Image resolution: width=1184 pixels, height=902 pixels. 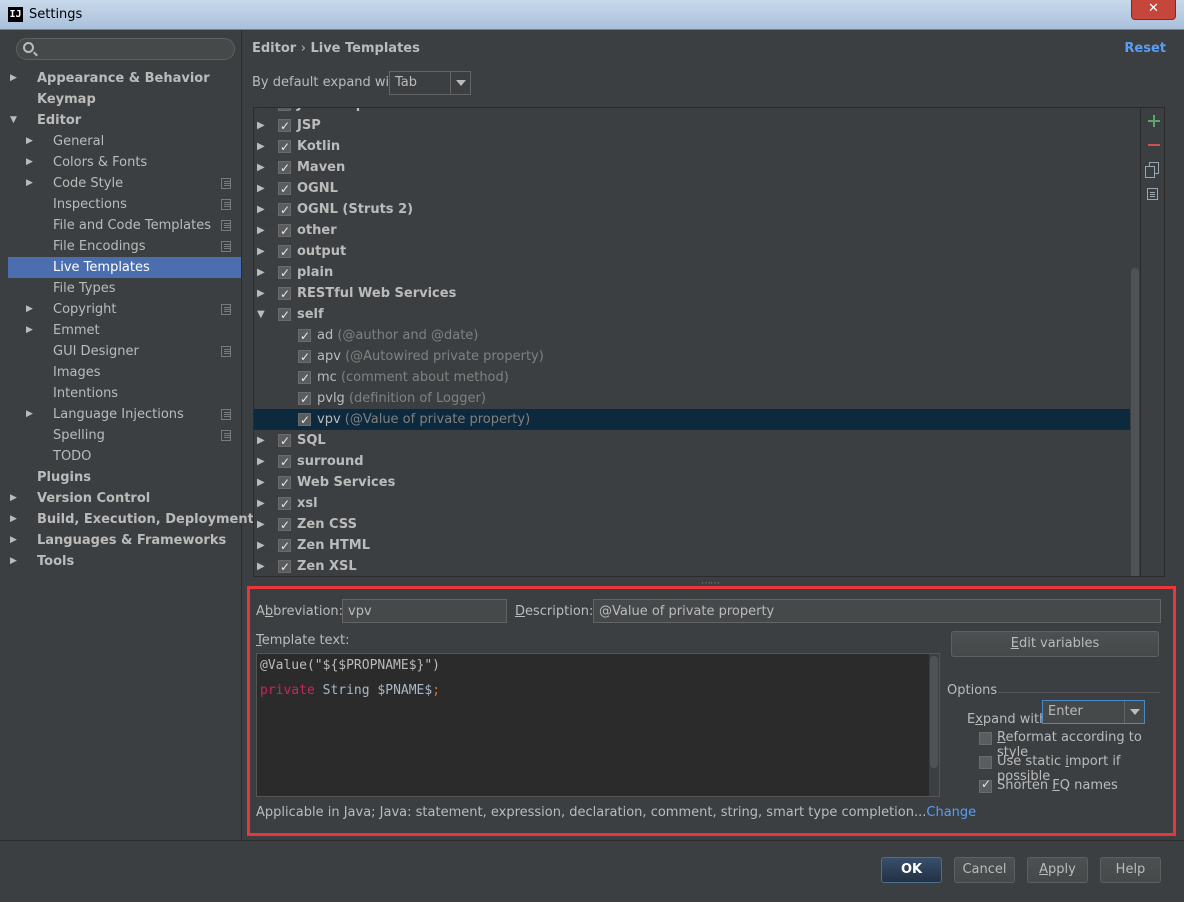 I want to click on change-contexts-link: Change, so click(x=951, y=812).